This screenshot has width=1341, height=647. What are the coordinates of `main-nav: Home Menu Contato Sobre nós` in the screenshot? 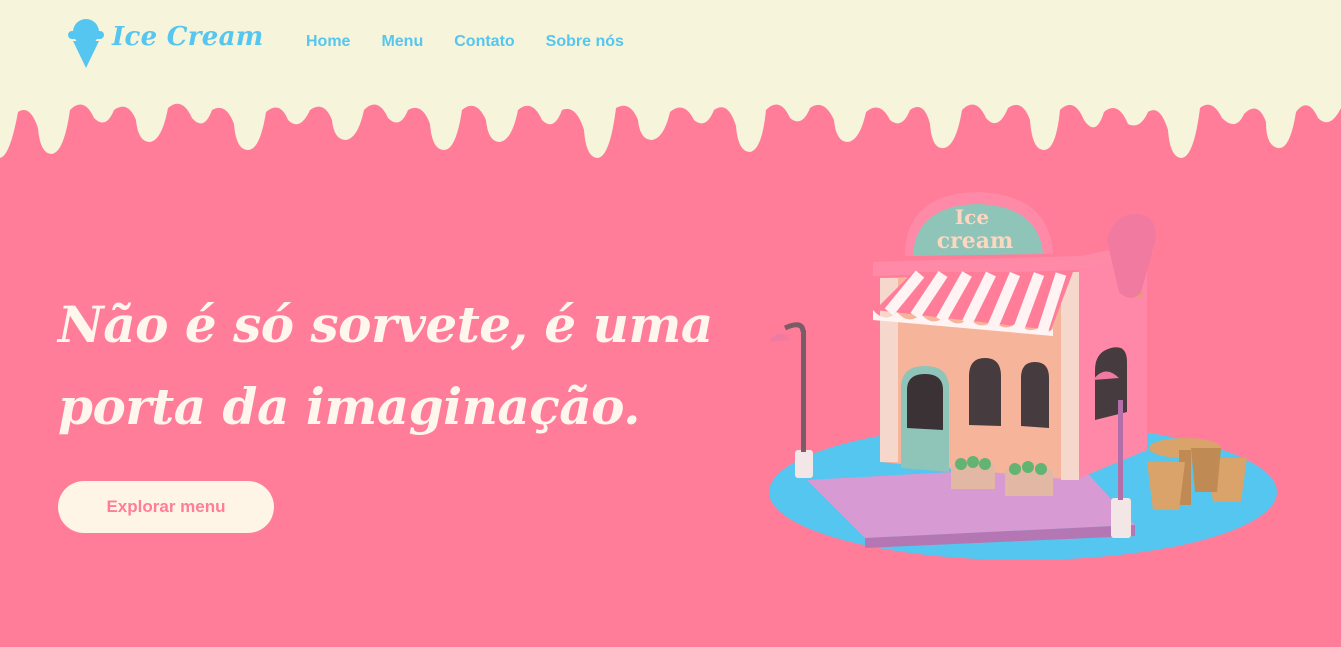 It's located at (465, 42).